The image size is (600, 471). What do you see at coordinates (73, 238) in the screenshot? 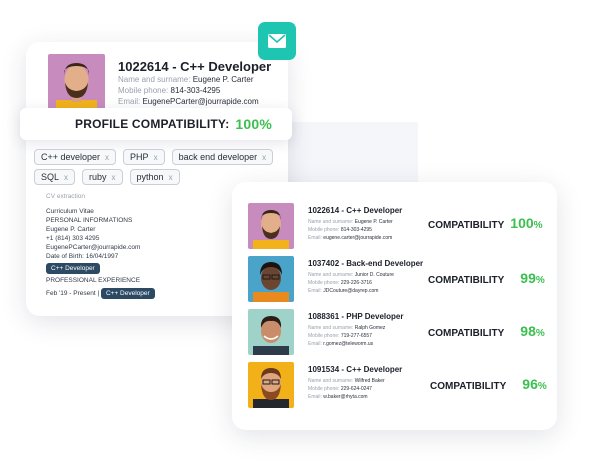
I see `cv-line: +1 (814) 303 4295` at bounding box center [73, 238].